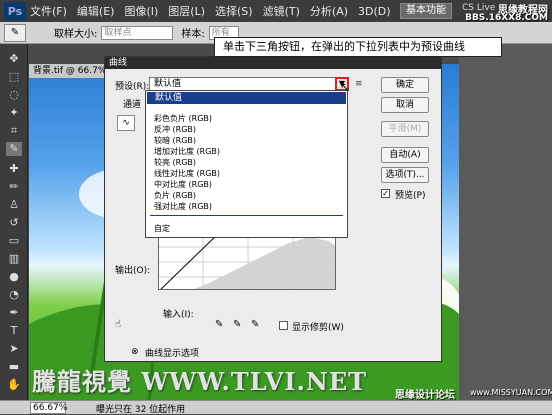 This screenshot has width=552, height=415. Describe the element at coordinates (14, 187) in the screenshot. I see `brush-tool-icon: ✏` at that location.